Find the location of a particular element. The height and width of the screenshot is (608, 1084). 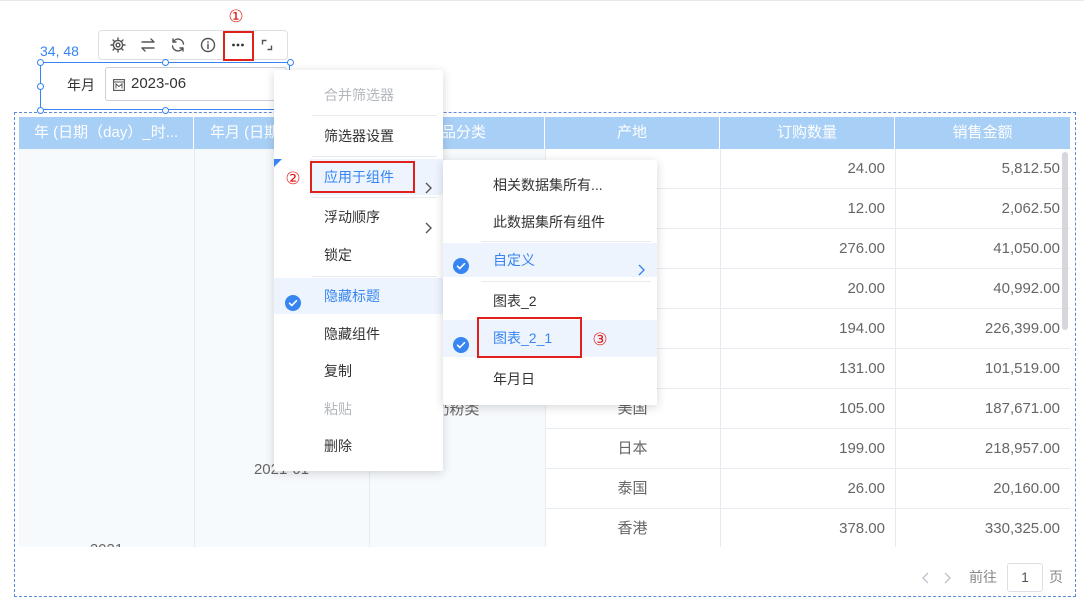

amount-cell: 101,519.00 is located at coordinates (1022, 368).